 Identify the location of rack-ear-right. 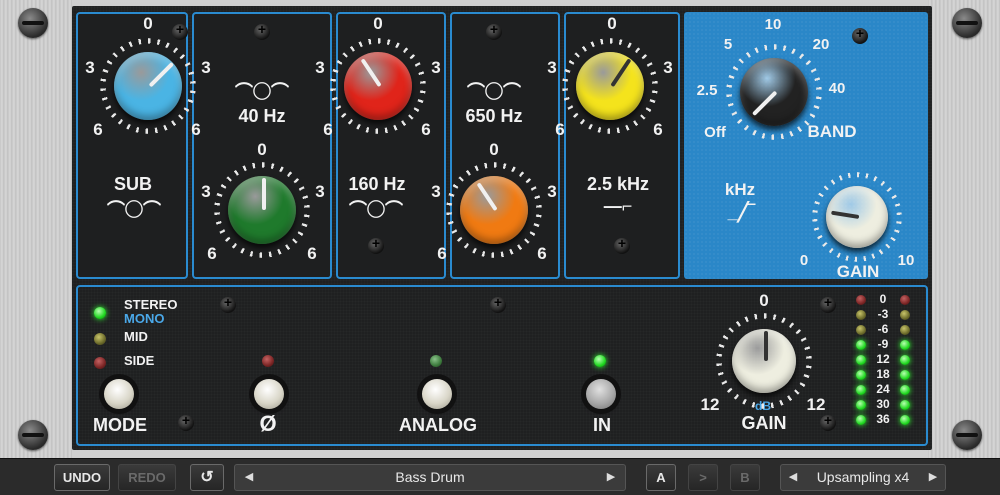
(964, 229).